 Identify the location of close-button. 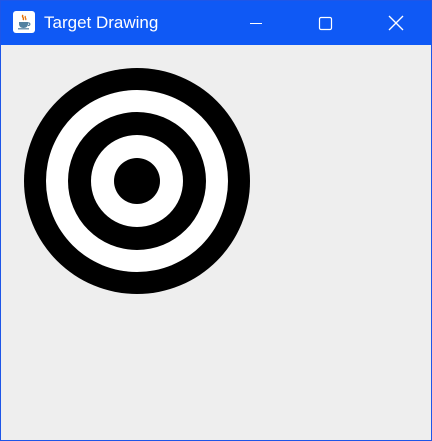
(396, 23).